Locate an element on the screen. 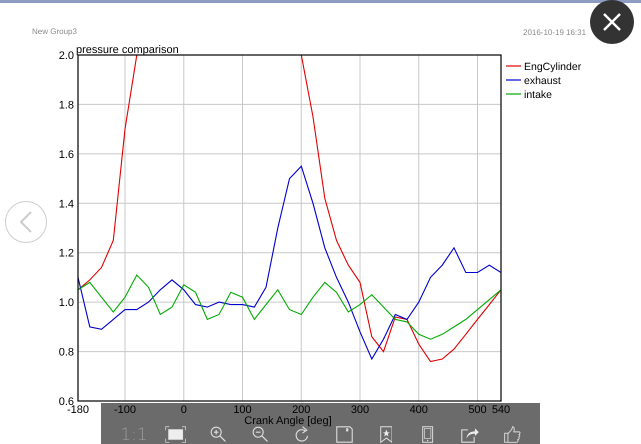 This screenshot has height=444, width=641. legend-label: intake is located at coordinates (538, 95).